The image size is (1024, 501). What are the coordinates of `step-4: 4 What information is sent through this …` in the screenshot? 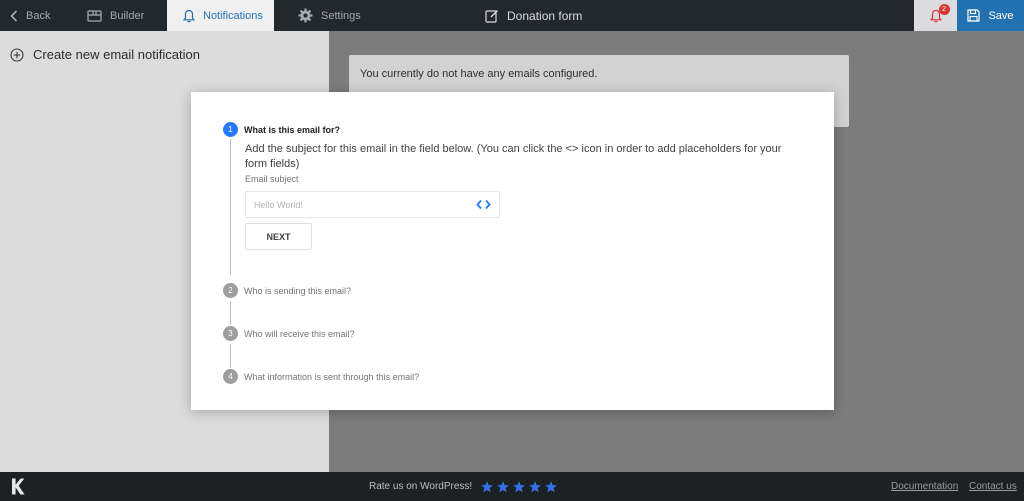 It's located at (321, 376).